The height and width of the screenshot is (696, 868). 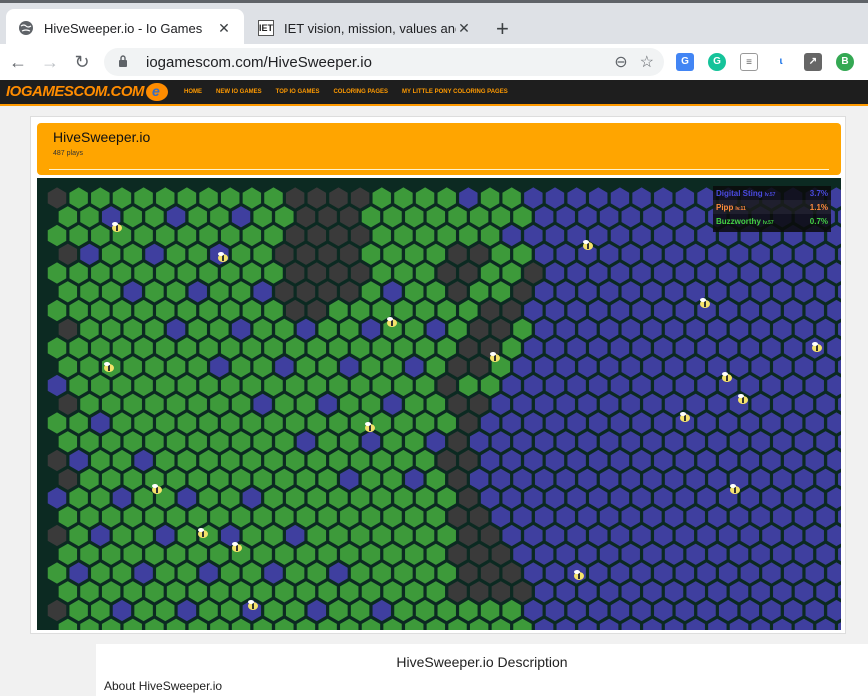 What do you see at coordinates (82, 62) in the screenshot?
I see `reload-icon: ↻` at bounding box center [82, 62].